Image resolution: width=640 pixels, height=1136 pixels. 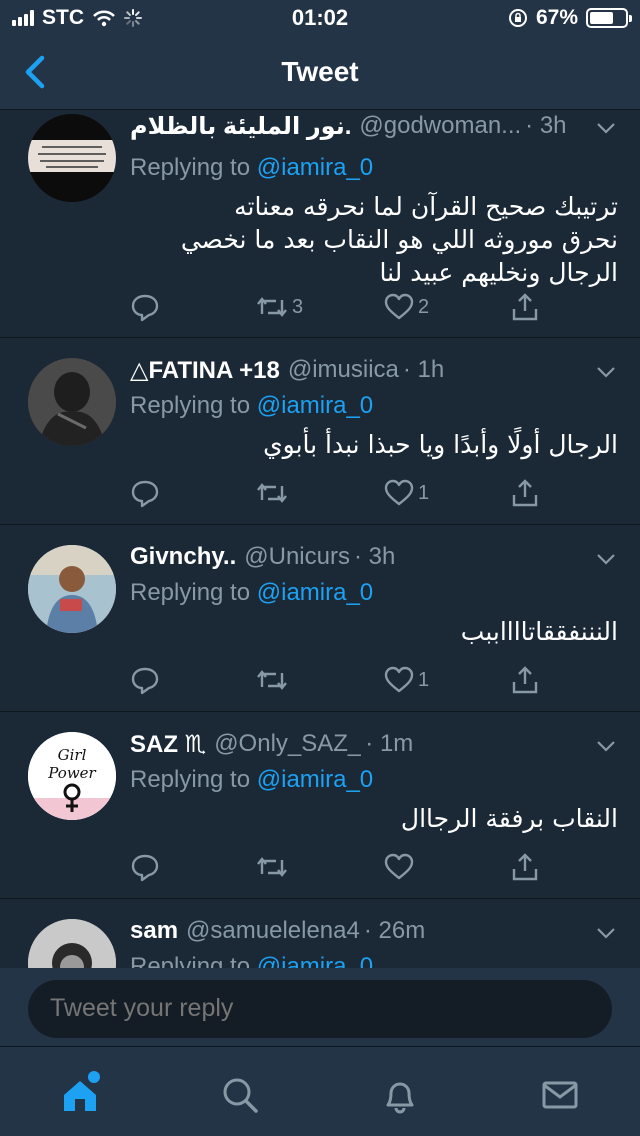 I want to click on user-handle: @samuelelena4, so click(x=273, y=931).